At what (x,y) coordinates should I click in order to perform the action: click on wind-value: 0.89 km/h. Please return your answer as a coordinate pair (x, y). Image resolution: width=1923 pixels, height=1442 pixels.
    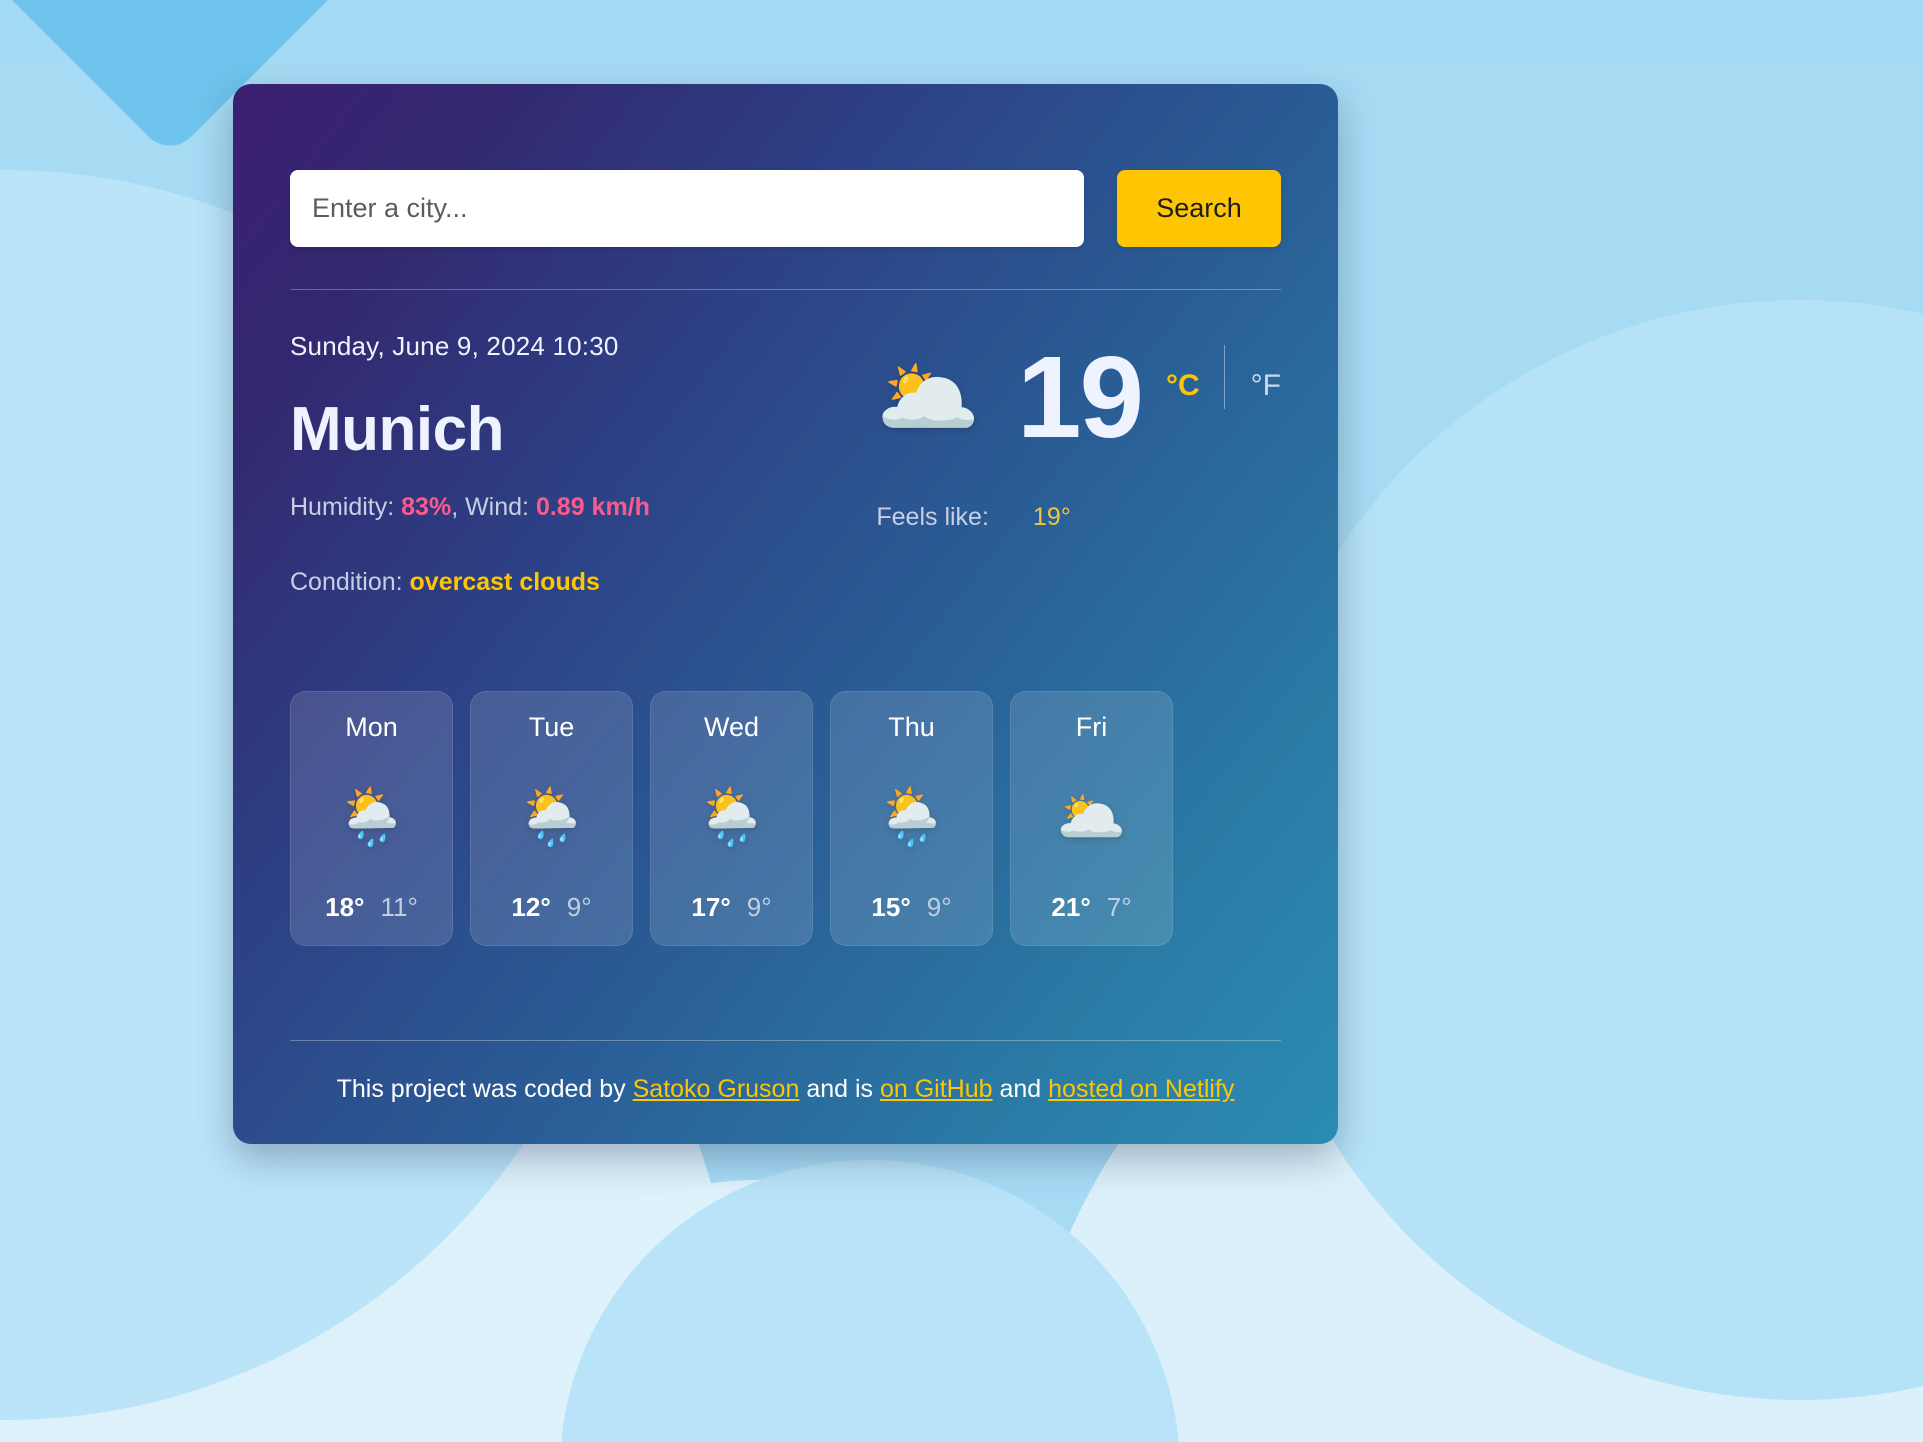
    Looking at the image, I should click on (592, 507).